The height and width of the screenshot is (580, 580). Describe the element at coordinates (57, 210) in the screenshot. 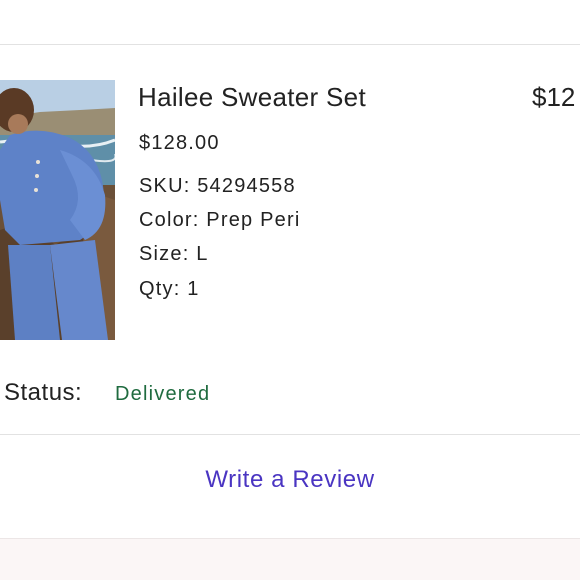

I see `product-image` at that location.